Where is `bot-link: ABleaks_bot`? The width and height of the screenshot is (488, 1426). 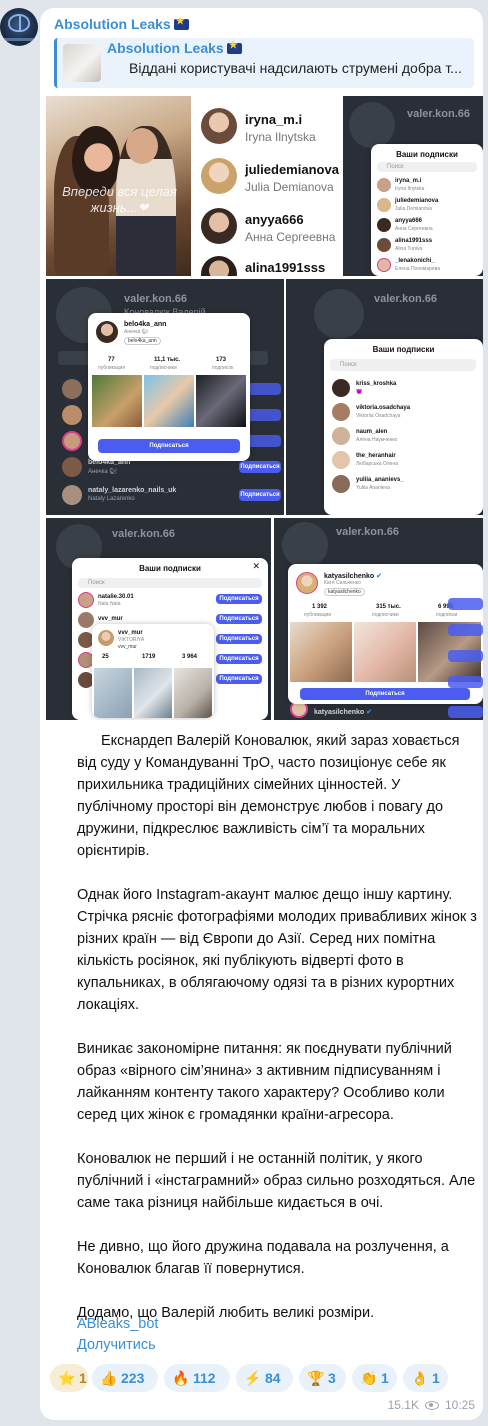
bot-link: ABleaks_bot is located at coordinates (117, 1324).